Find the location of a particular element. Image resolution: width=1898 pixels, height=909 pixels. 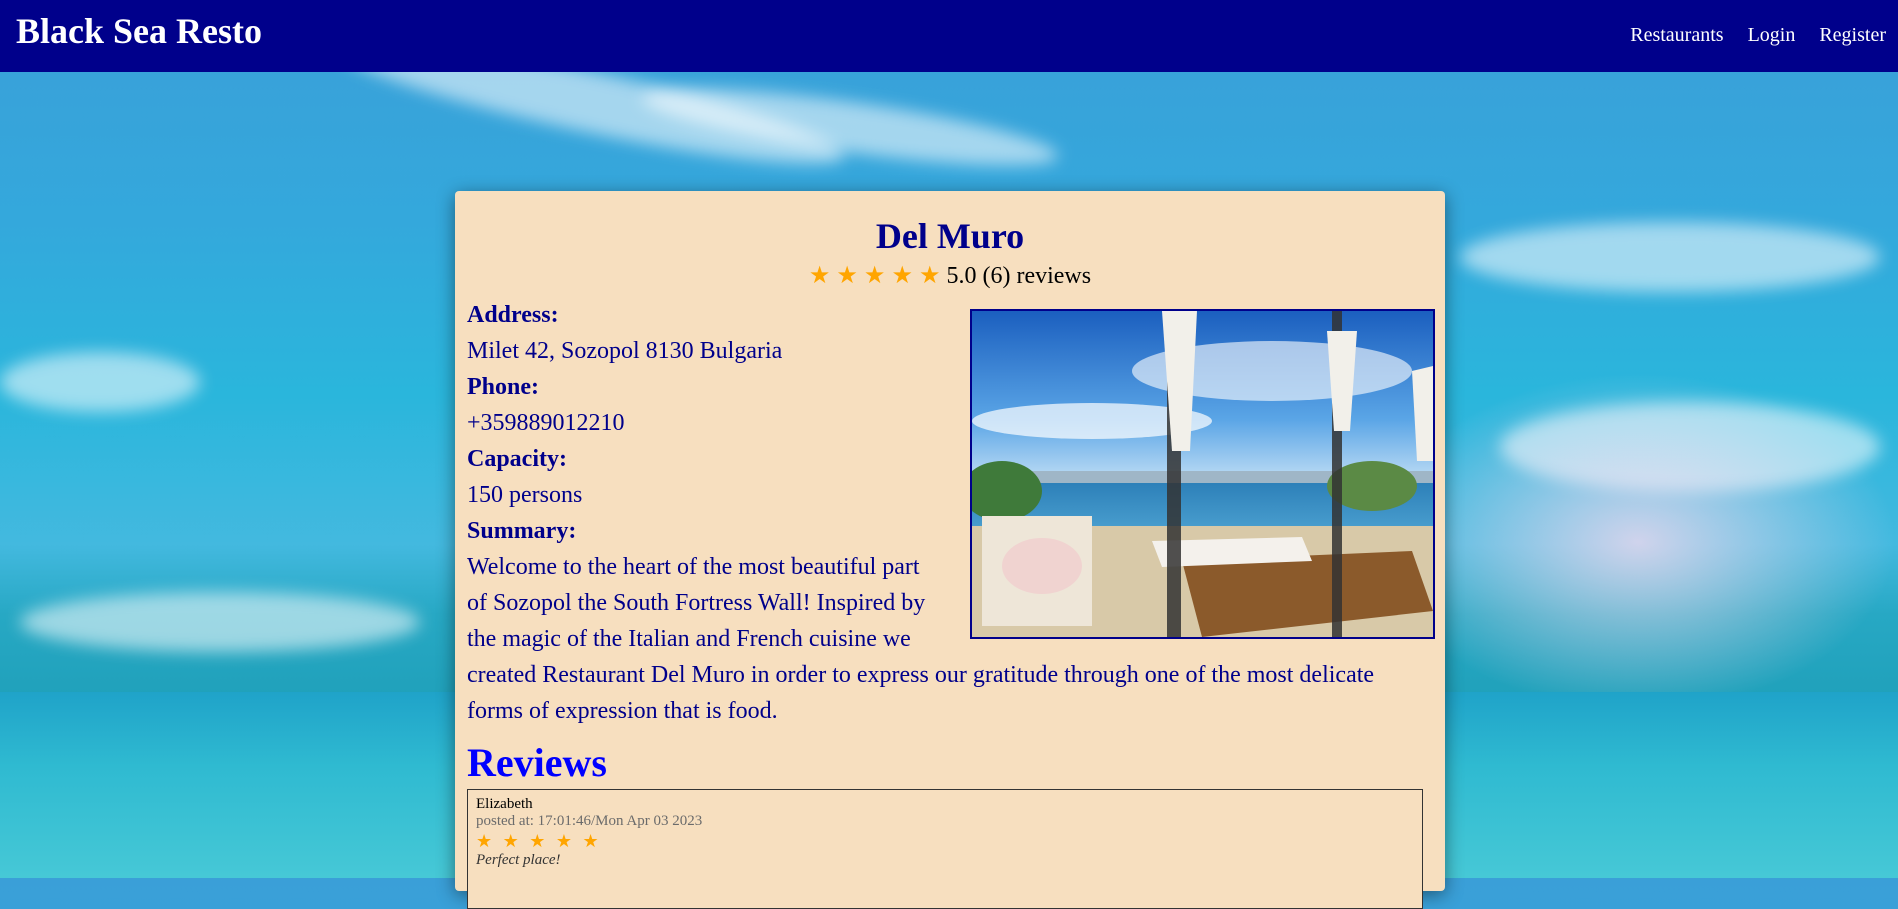

reviews-word: reviews is located at coordinates (1054, 276).